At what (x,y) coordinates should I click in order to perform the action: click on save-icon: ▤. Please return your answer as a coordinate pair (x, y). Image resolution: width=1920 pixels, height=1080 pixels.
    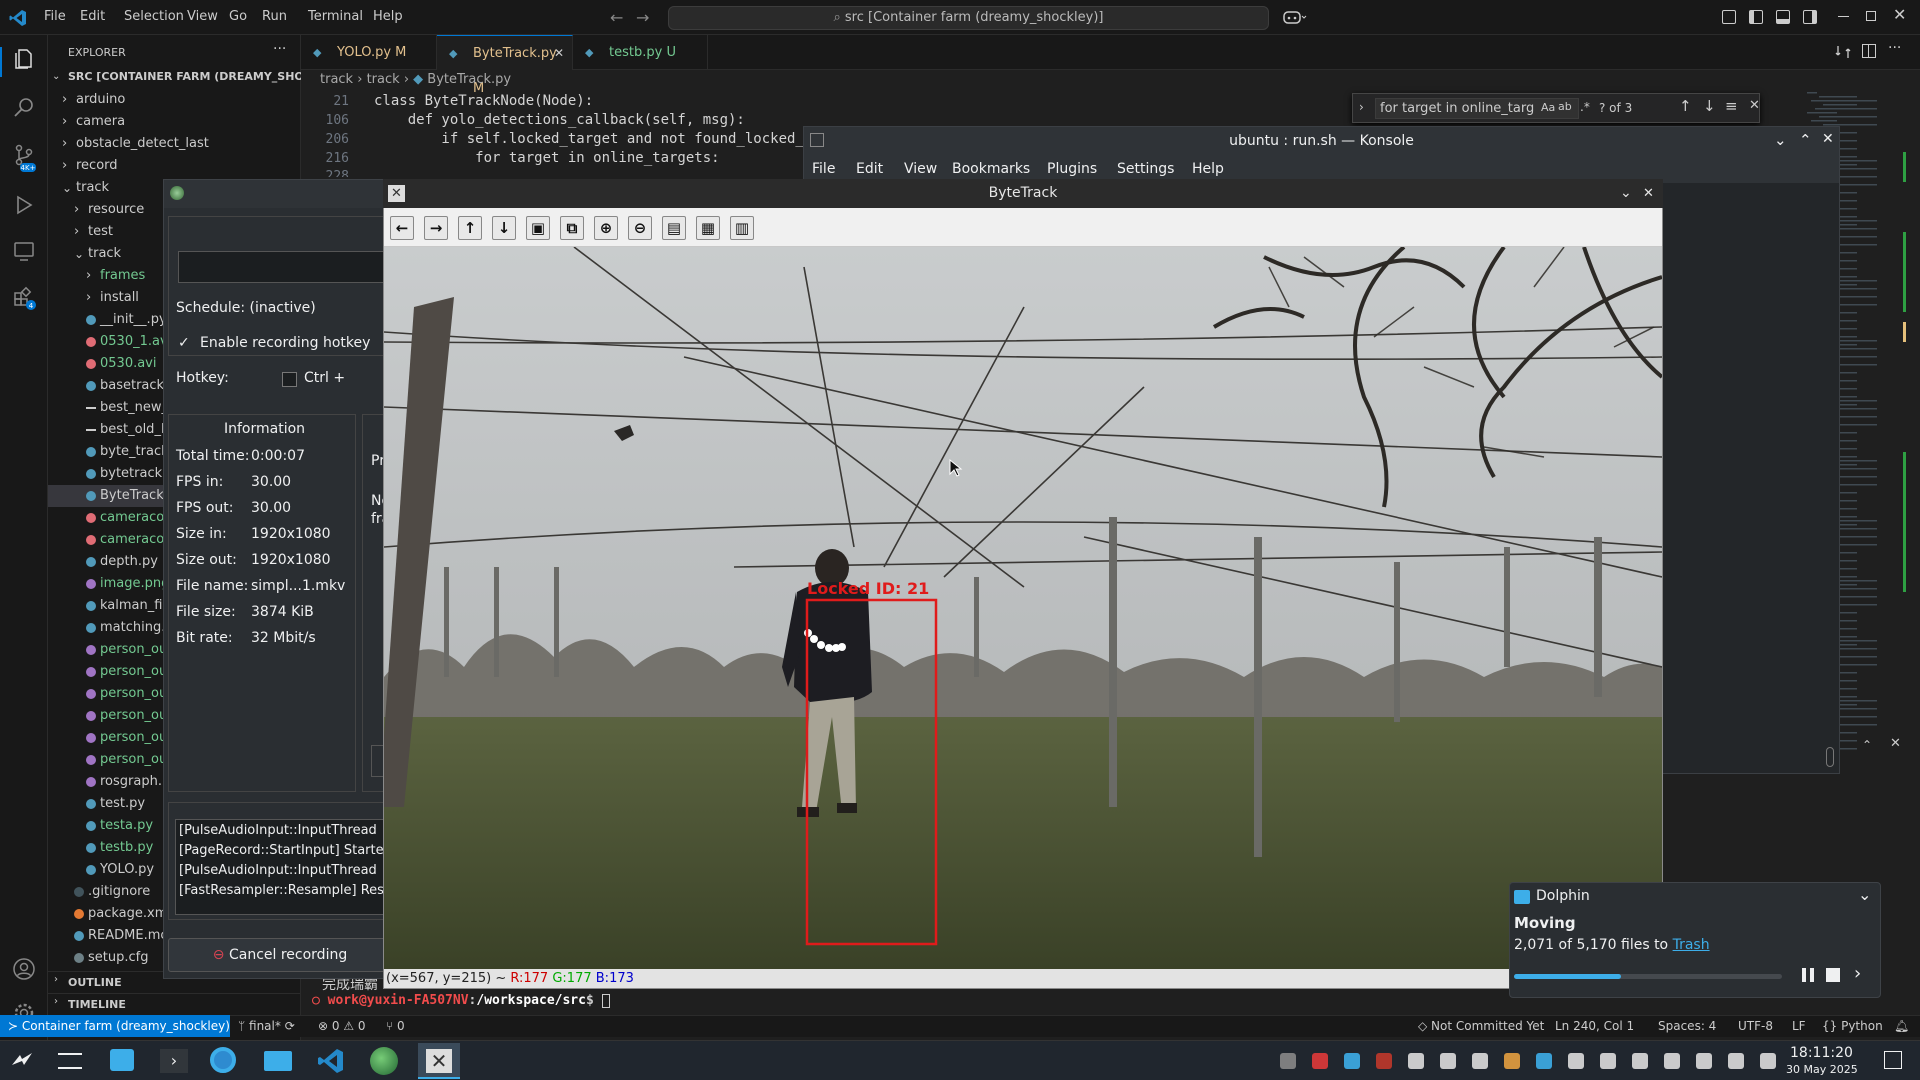
    Looking at the image, I should click on (674, 228).